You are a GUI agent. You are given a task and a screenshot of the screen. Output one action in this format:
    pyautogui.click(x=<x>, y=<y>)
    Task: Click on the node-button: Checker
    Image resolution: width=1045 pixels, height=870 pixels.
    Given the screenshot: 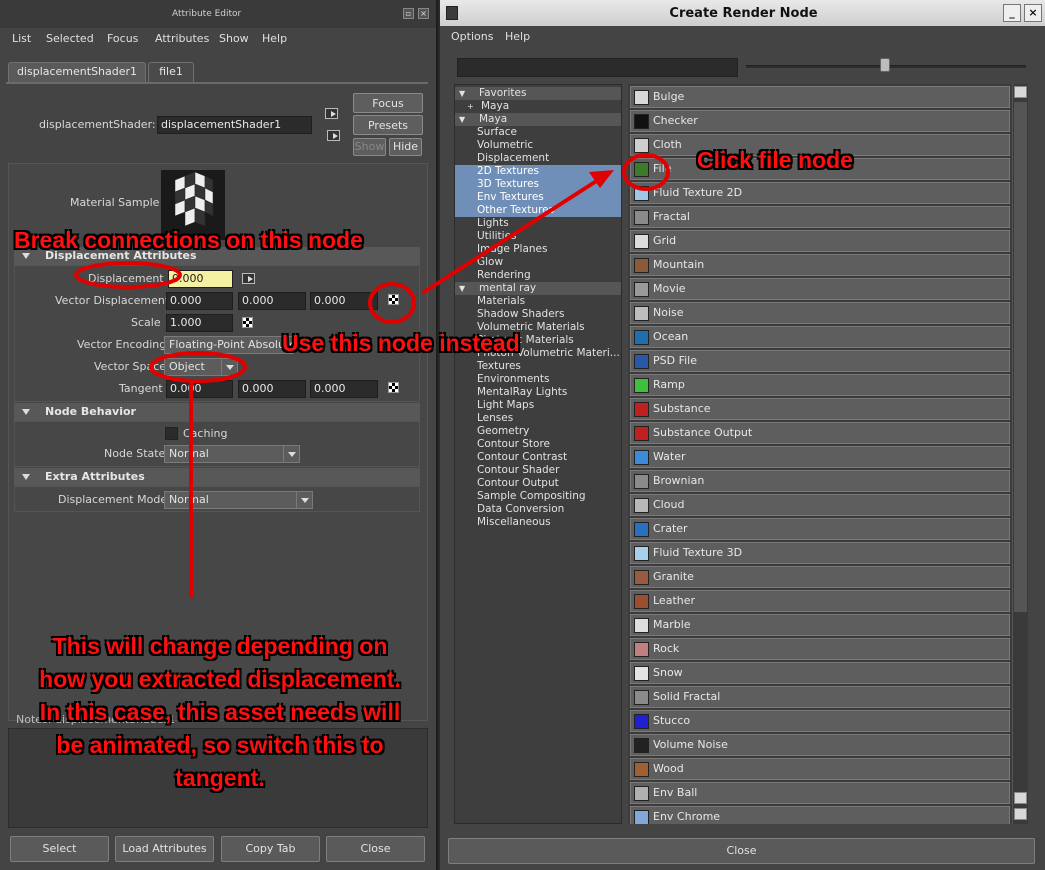 What is the action you would take?
    pyautogui.click(x=820, y=121)
    